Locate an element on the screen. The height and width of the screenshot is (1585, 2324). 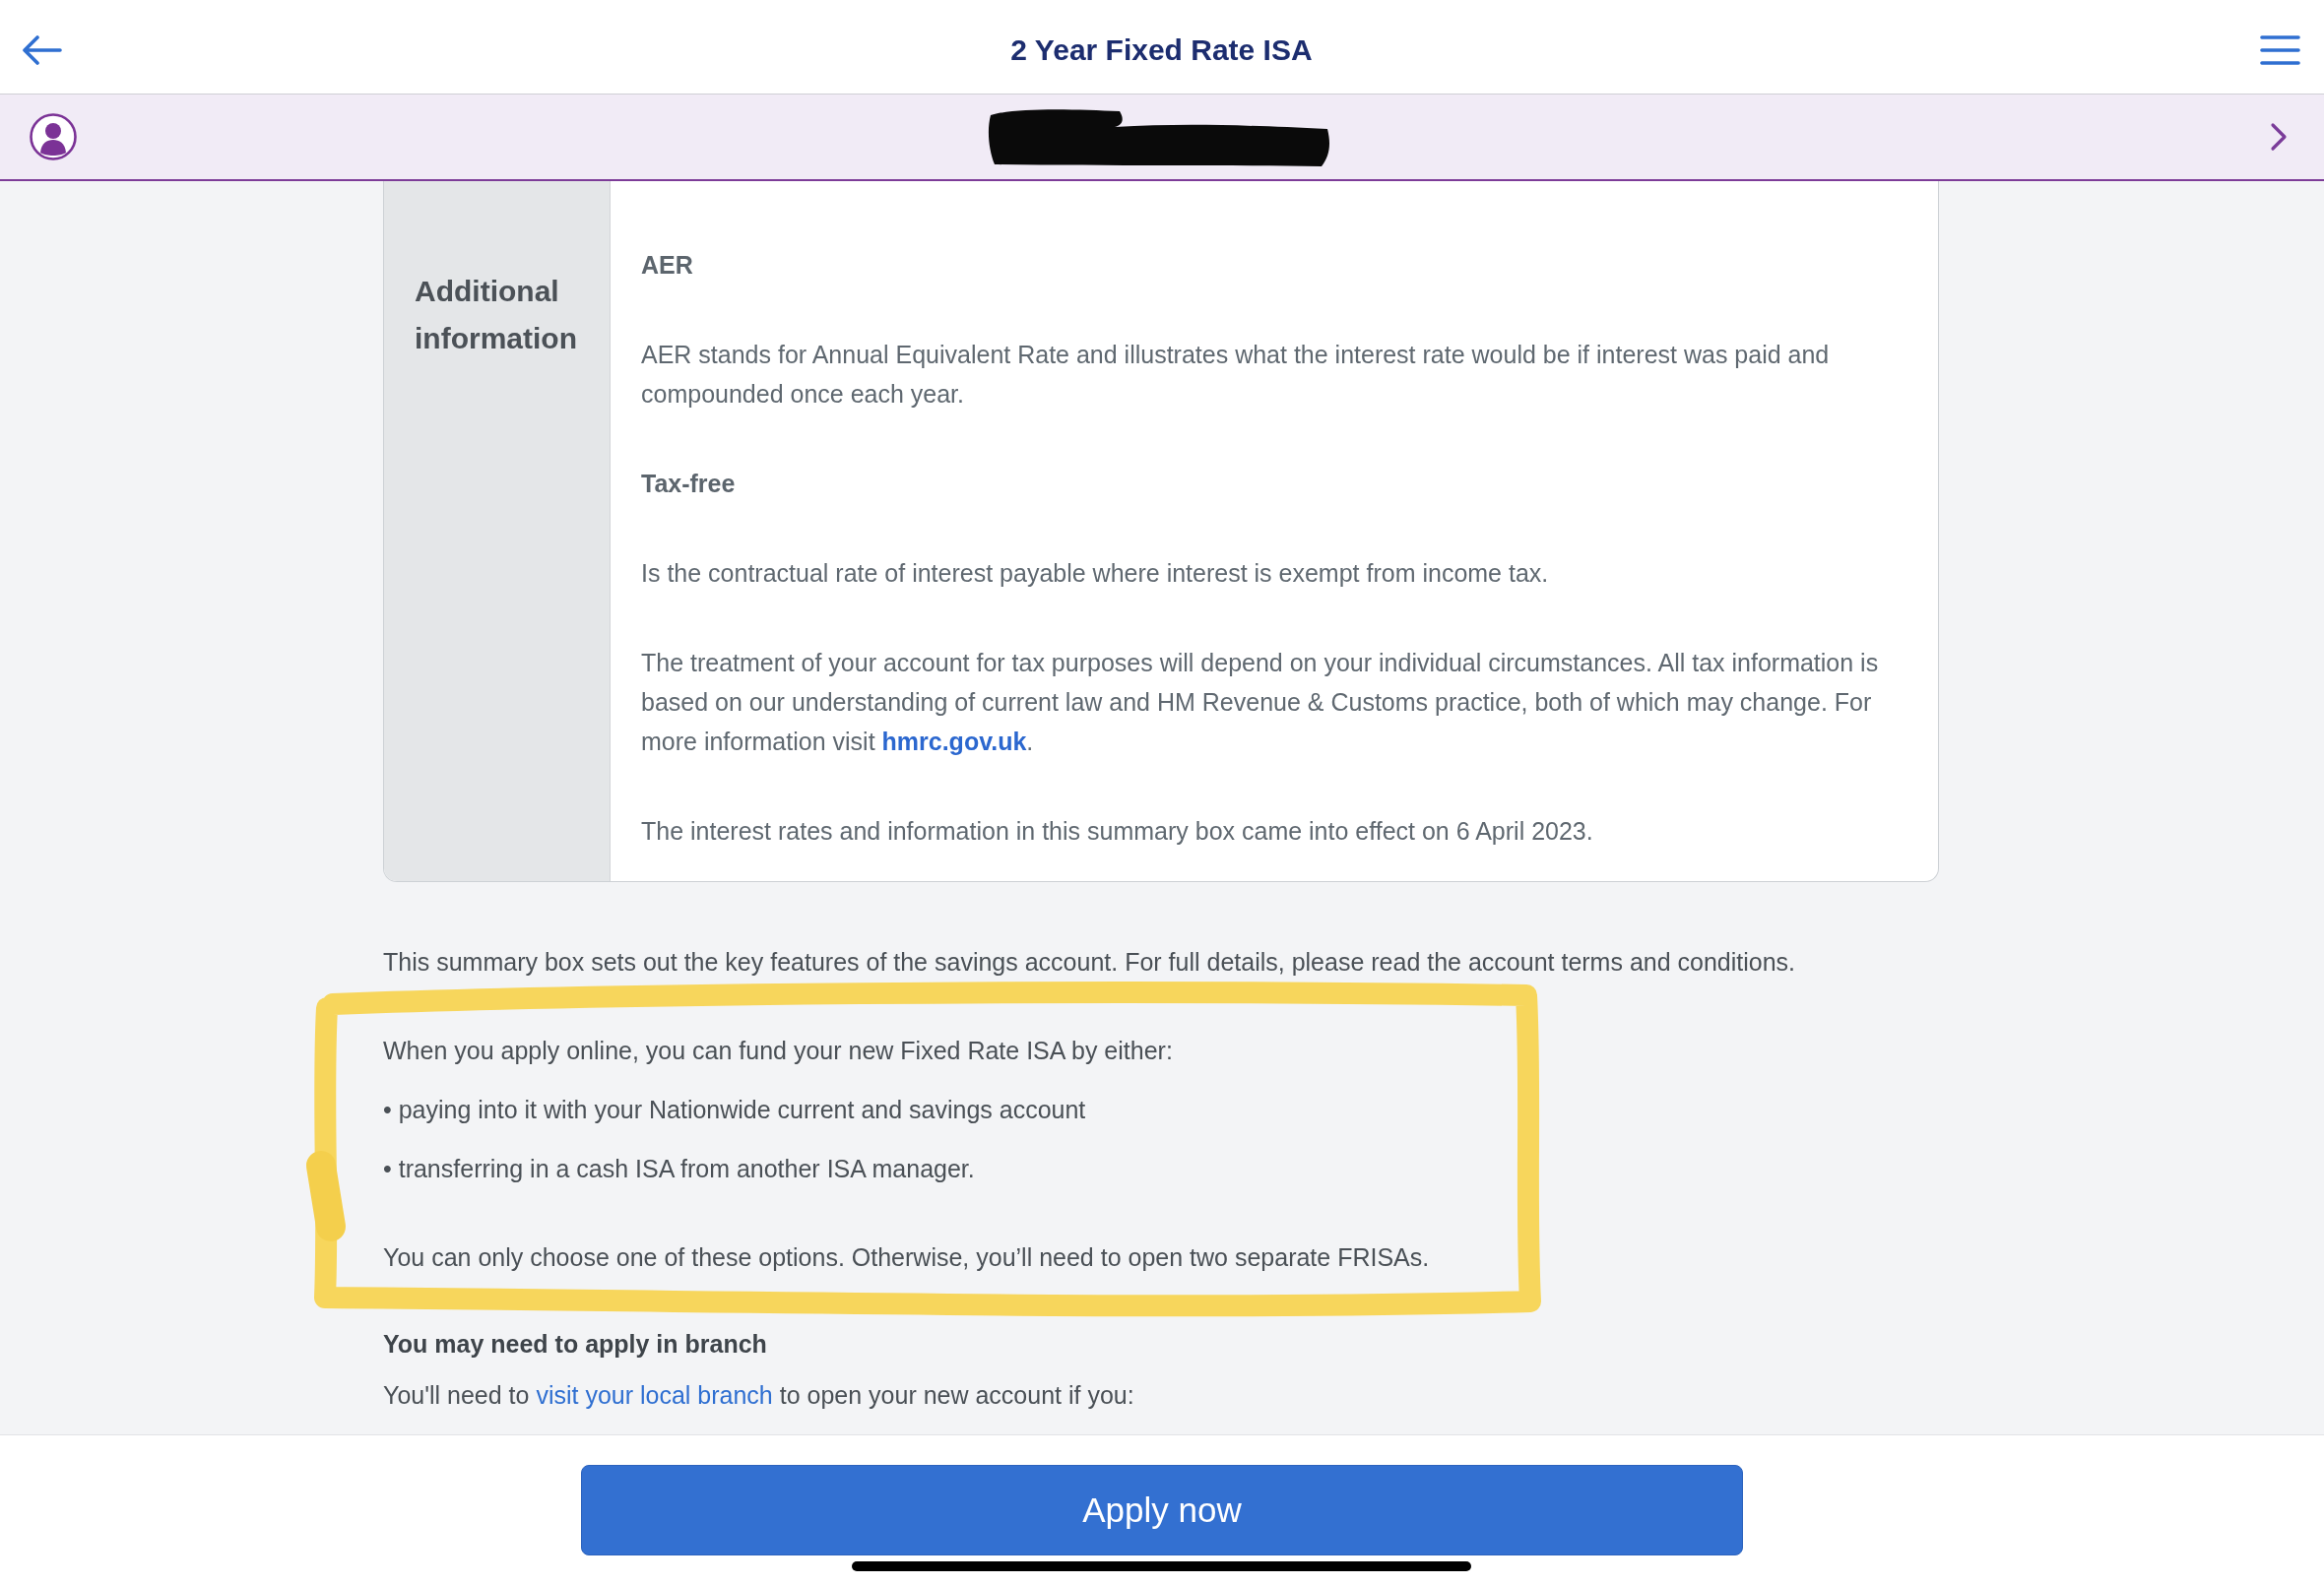
term-heading: AER is located at coordinates (668, 265).